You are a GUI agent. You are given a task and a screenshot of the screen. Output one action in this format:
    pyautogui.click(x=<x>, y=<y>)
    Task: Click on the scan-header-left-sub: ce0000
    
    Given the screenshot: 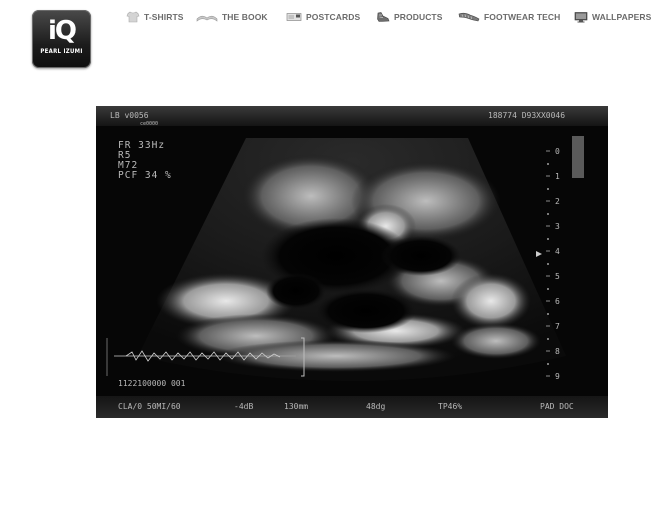 What is the action you would take?
    pyautogui.click(x=149, y=124)
    